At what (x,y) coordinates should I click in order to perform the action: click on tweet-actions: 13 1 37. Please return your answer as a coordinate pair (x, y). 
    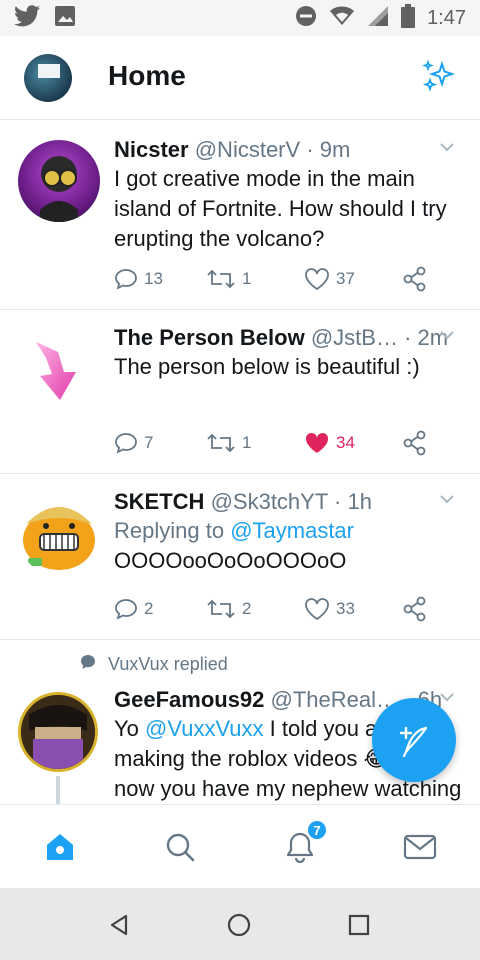
    Looking at the image, I should click on (285, 279).